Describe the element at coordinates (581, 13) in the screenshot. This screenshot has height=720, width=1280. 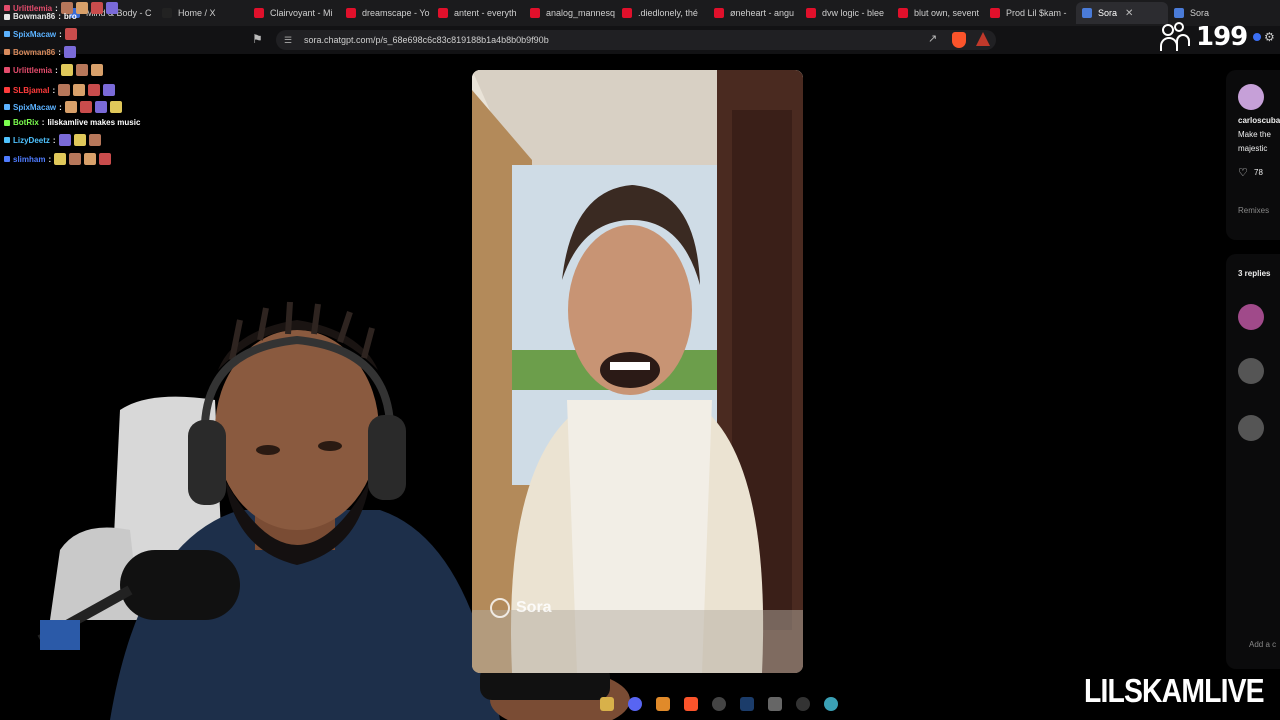
I see `tab-label: analog_mannesq` at that location.